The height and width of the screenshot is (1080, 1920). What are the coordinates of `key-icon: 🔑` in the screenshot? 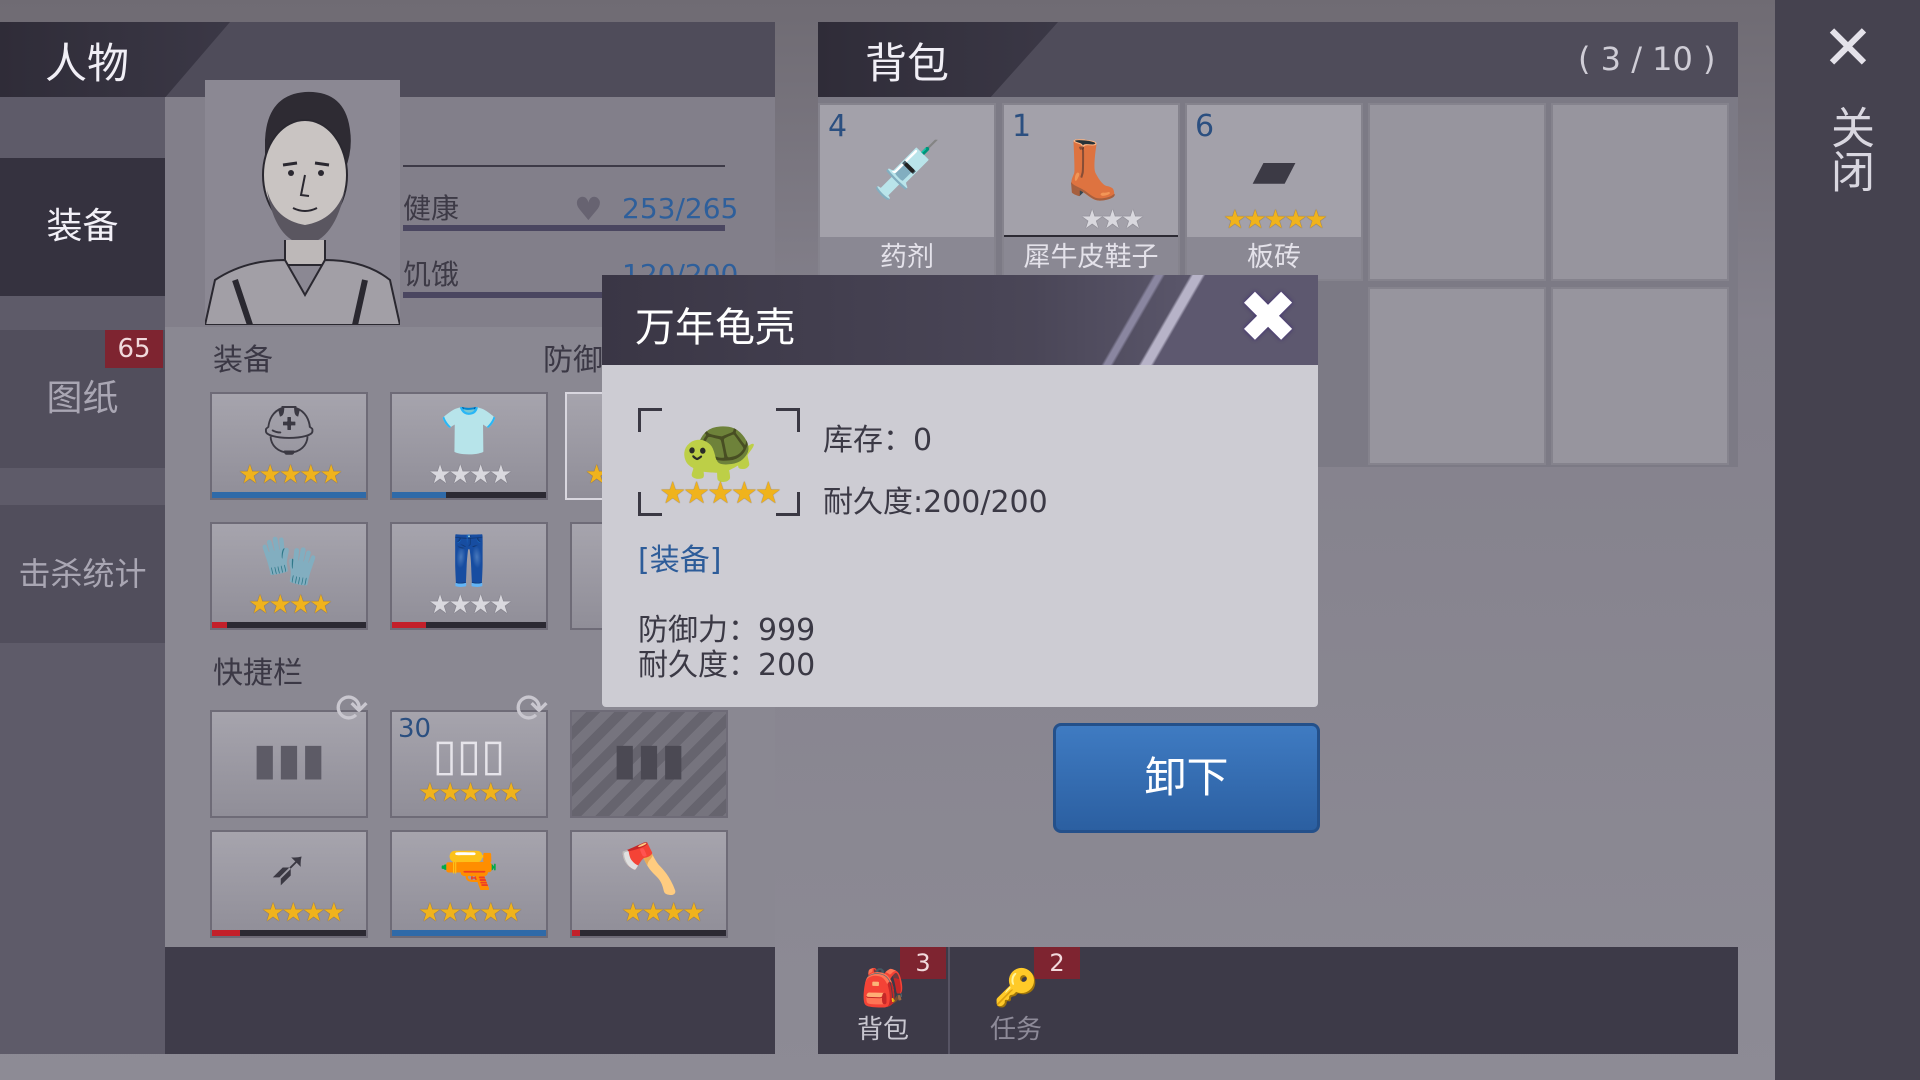 It's located at (1016, 988).